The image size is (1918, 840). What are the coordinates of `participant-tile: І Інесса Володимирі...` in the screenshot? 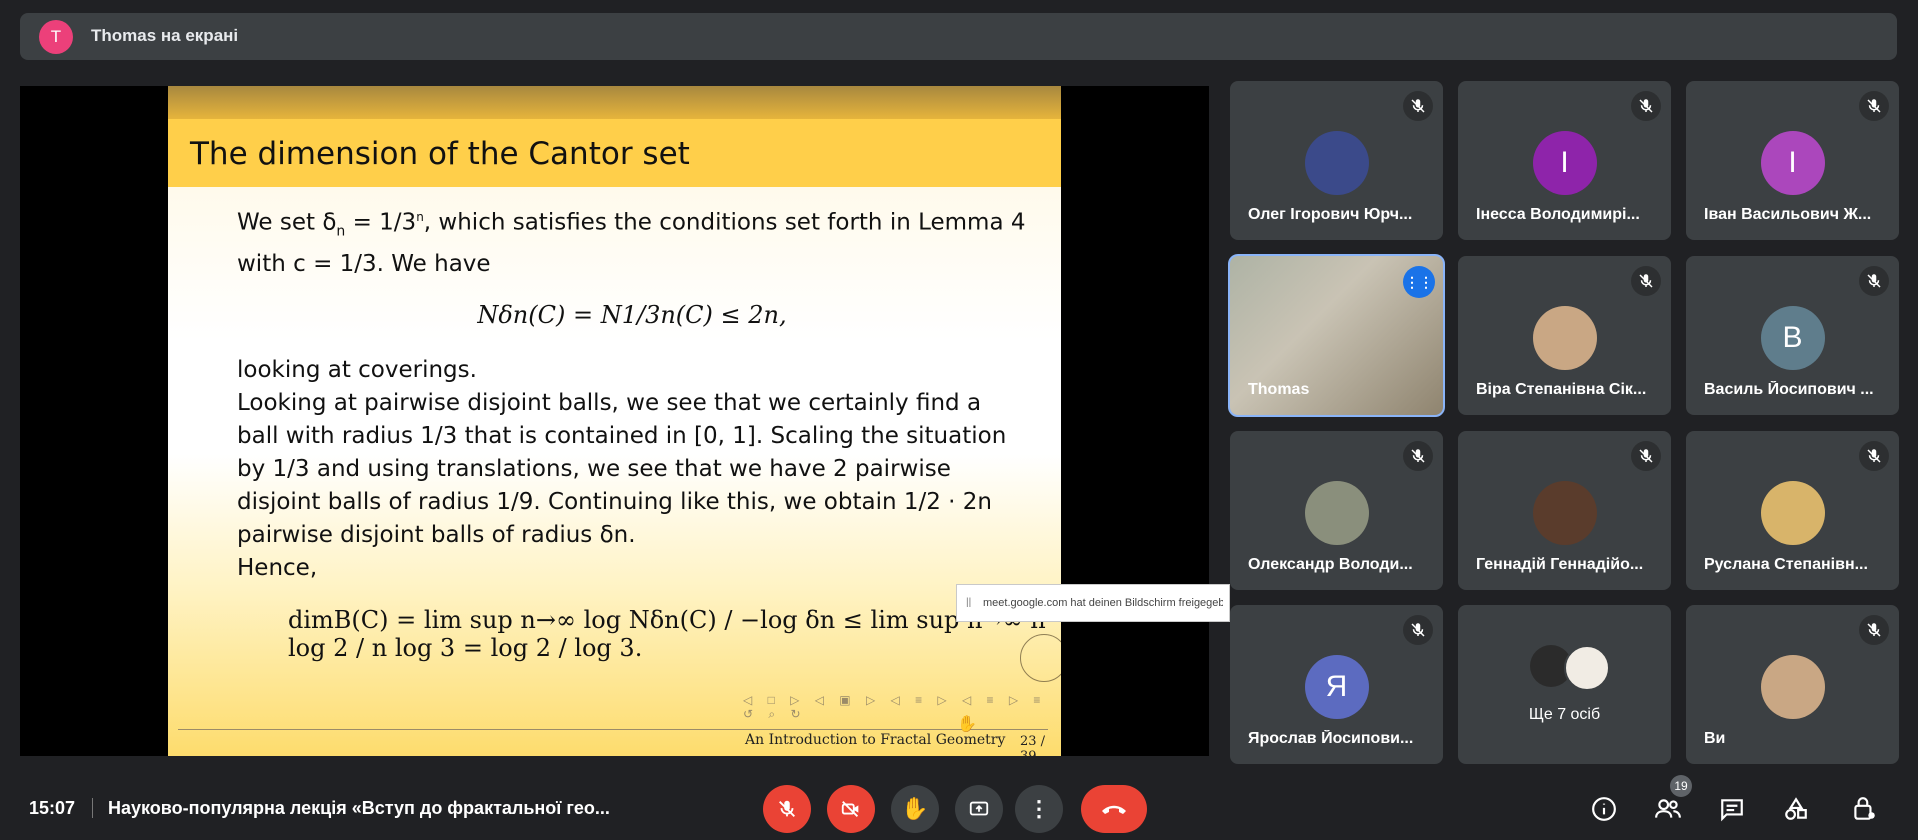 It's located at (1564, 160).